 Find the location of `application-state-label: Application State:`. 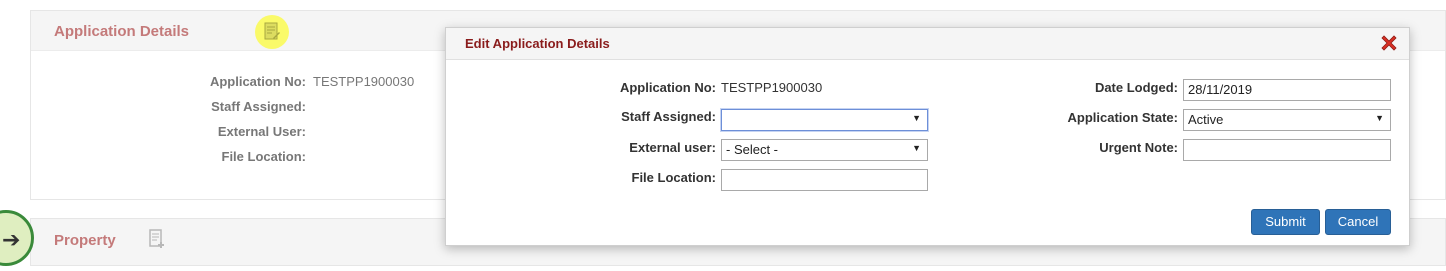

application-state-label: Application State: is located at coordinates (1122, 117).